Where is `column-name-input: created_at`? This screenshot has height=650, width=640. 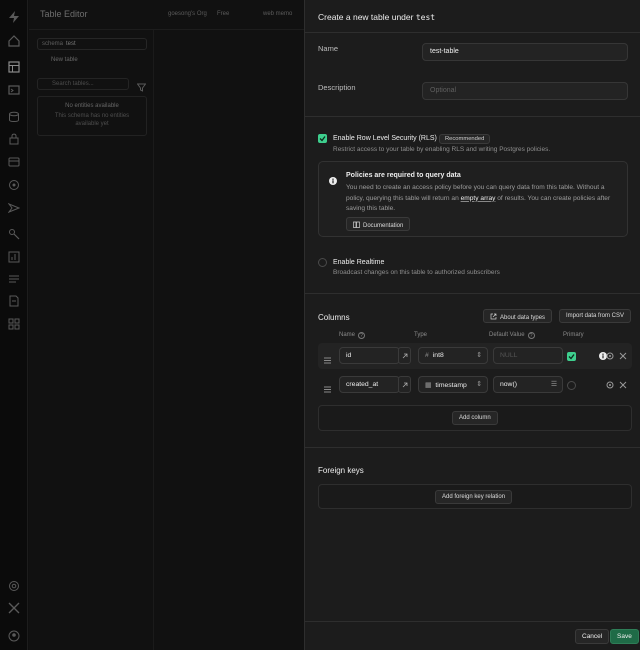 column-name-input: created_at is located at coordinates (369, 384).